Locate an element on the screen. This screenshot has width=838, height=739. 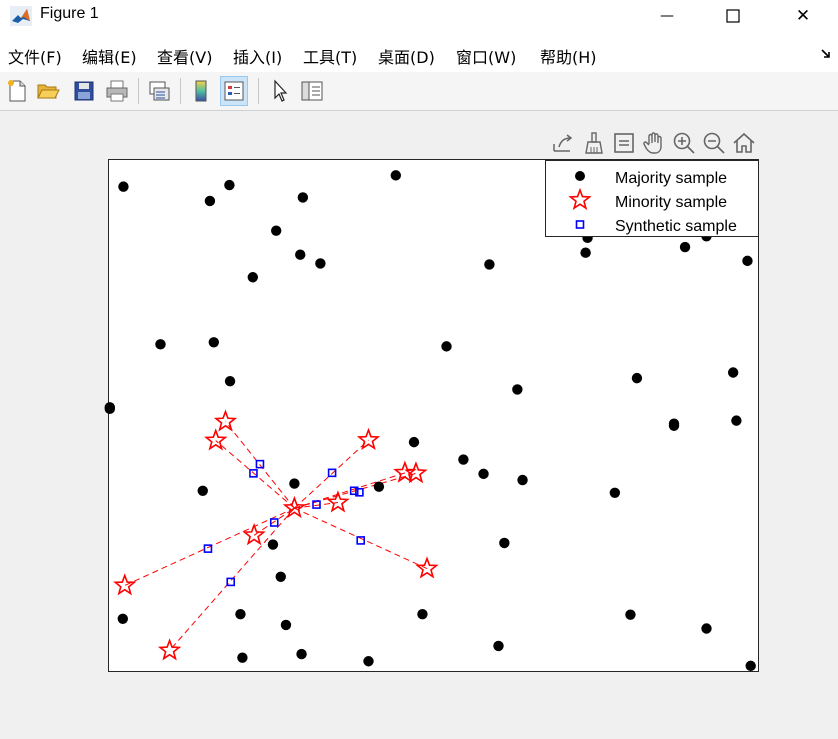
legend-majority-marker is located at coordinates (580, 176).